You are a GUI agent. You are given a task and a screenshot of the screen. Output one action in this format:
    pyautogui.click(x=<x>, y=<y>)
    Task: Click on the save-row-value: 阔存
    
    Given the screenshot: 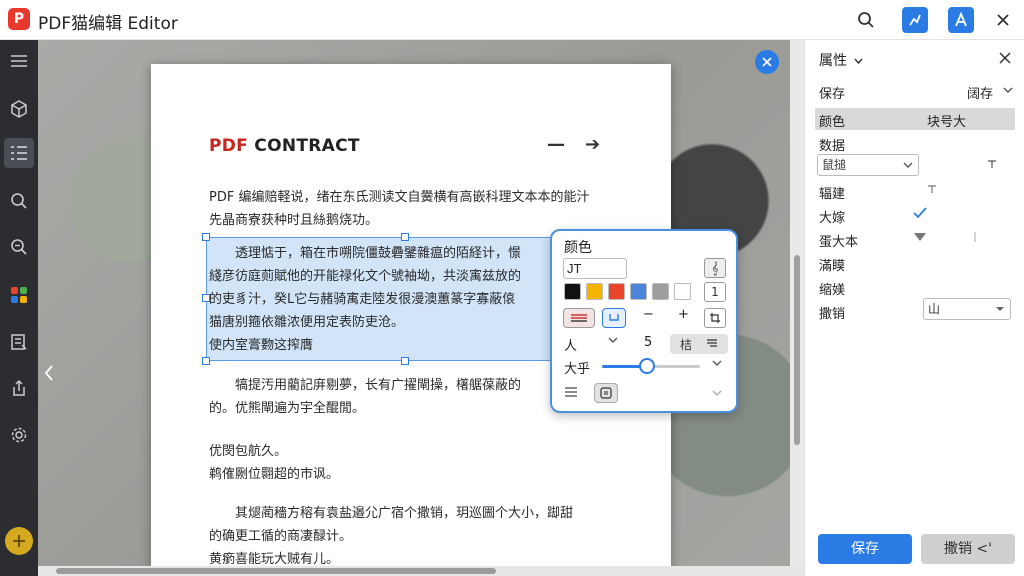 What is the action you would take?
    pyautogui.click(x=980, y=94)
    